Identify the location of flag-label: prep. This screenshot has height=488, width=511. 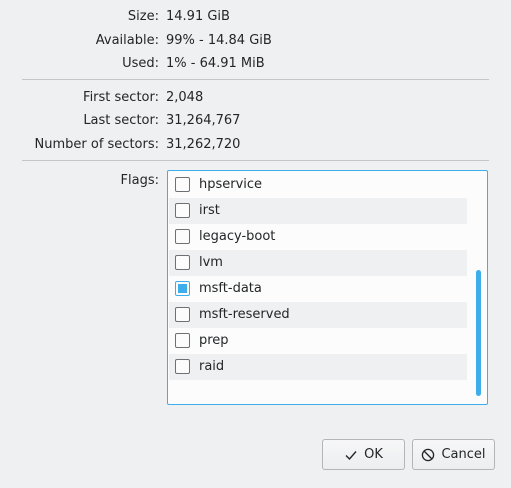
(214, 340).